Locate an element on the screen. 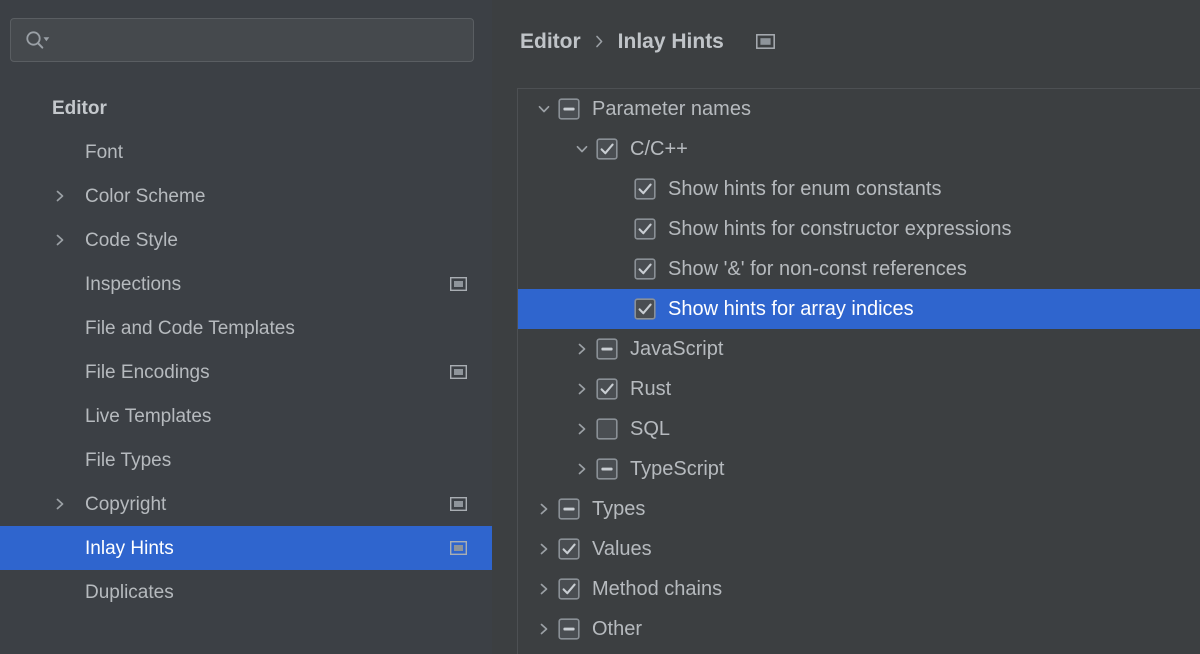  breadcrumb: Editor Inlay Hints is located at coordinates (647, 41).